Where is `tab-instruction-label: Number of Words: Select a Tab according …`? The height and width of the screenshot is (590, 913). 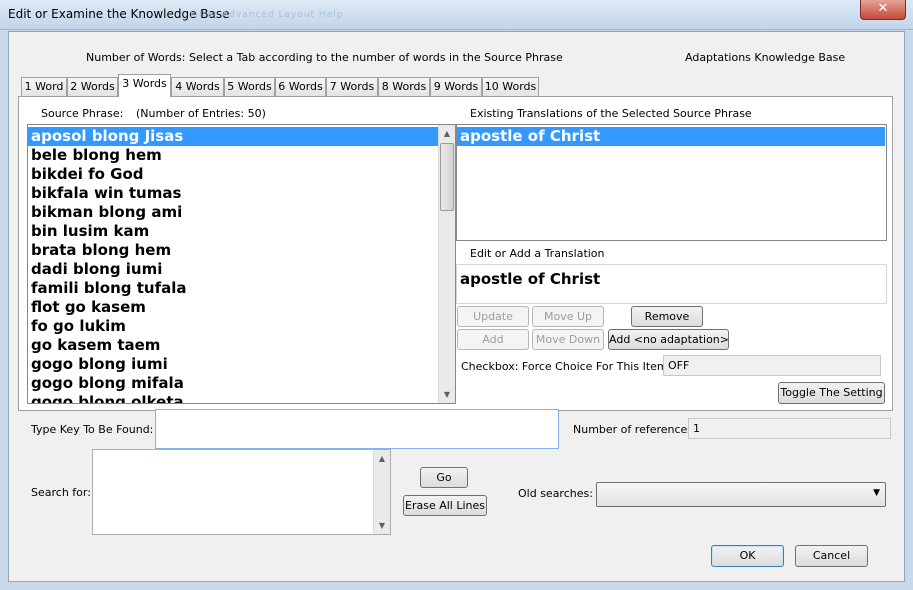 tab-instruction-label: Number of Words: Select a Tab according … is located at coordinates (324, 57).